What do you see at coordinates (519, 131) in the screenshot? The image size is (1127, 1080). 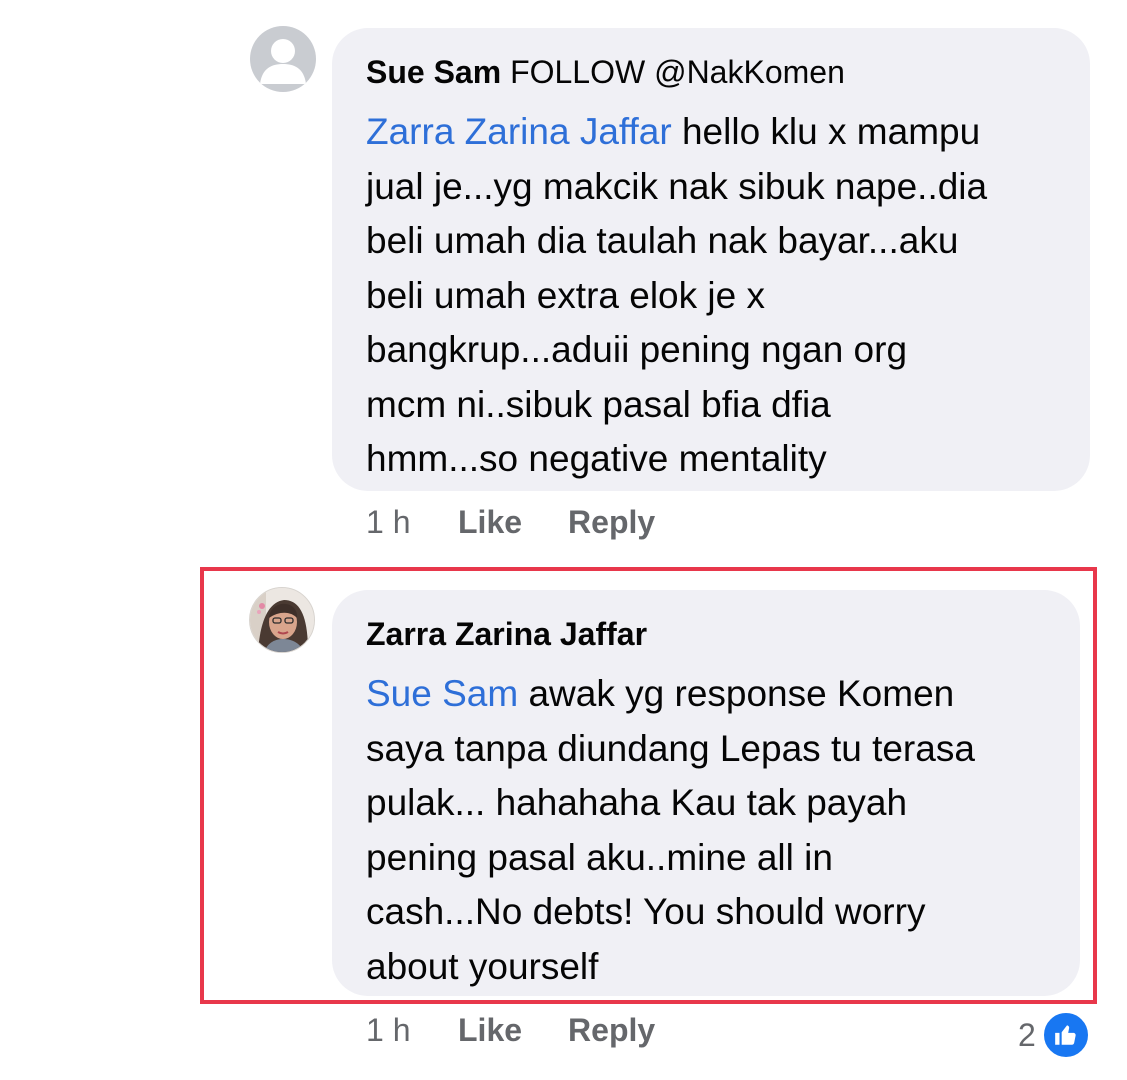 I see `mention-link: Zarra Zarina Jaffar` at bounding box center [519, 131].